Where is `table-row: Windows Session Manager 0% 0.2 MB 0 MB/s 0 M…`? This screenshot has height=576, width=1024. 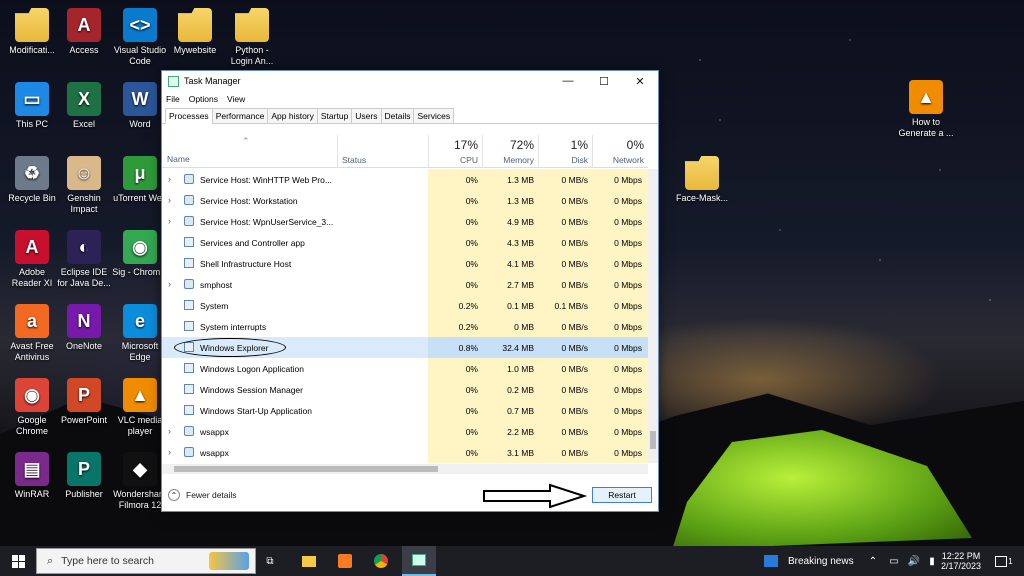 table-row: Windows Session Manager 0% 0.2 MB 0 MB/s 0 M… is located at coordinates (405, 389).